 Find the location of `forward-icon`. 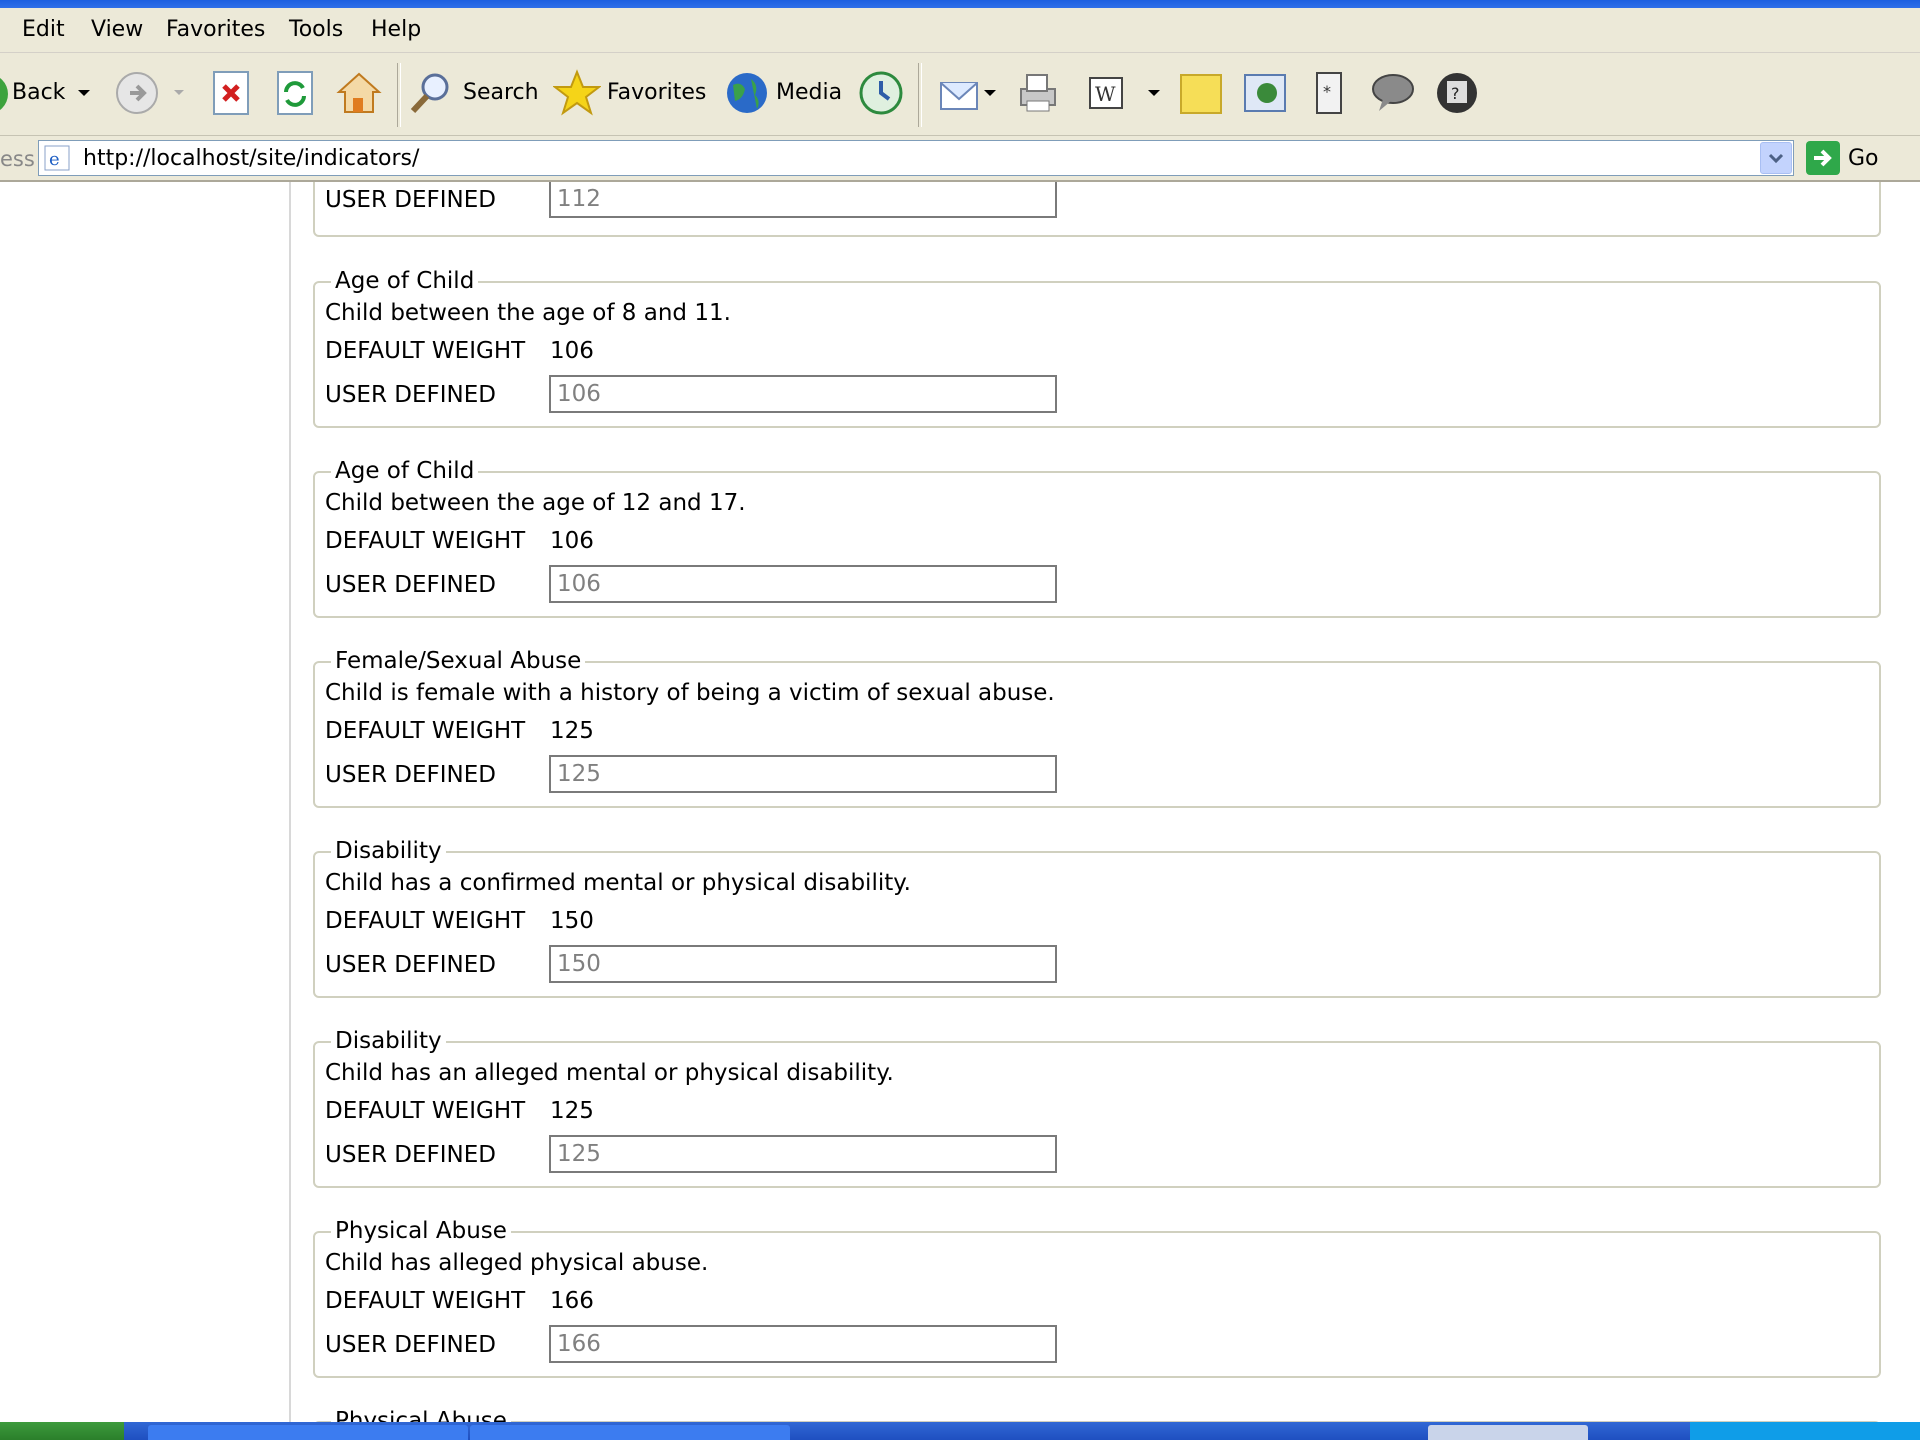

forward-icon is located at coordinates (137, 93).